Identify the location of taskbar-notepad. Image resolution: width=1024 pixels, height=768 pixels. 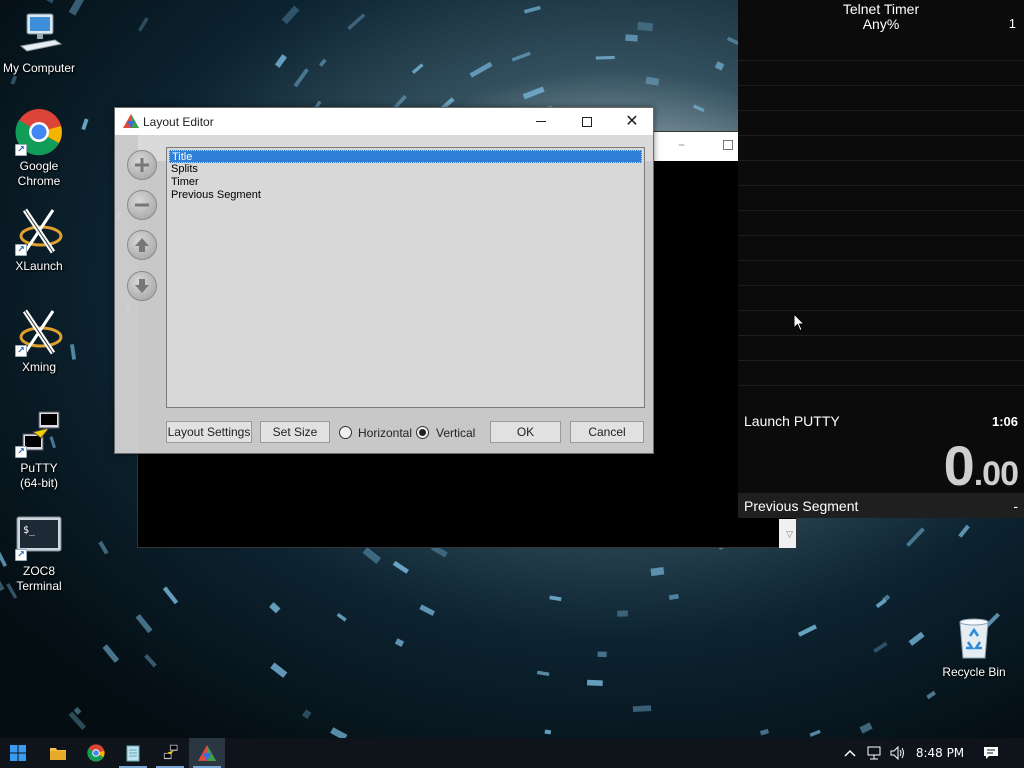
(133, 753).